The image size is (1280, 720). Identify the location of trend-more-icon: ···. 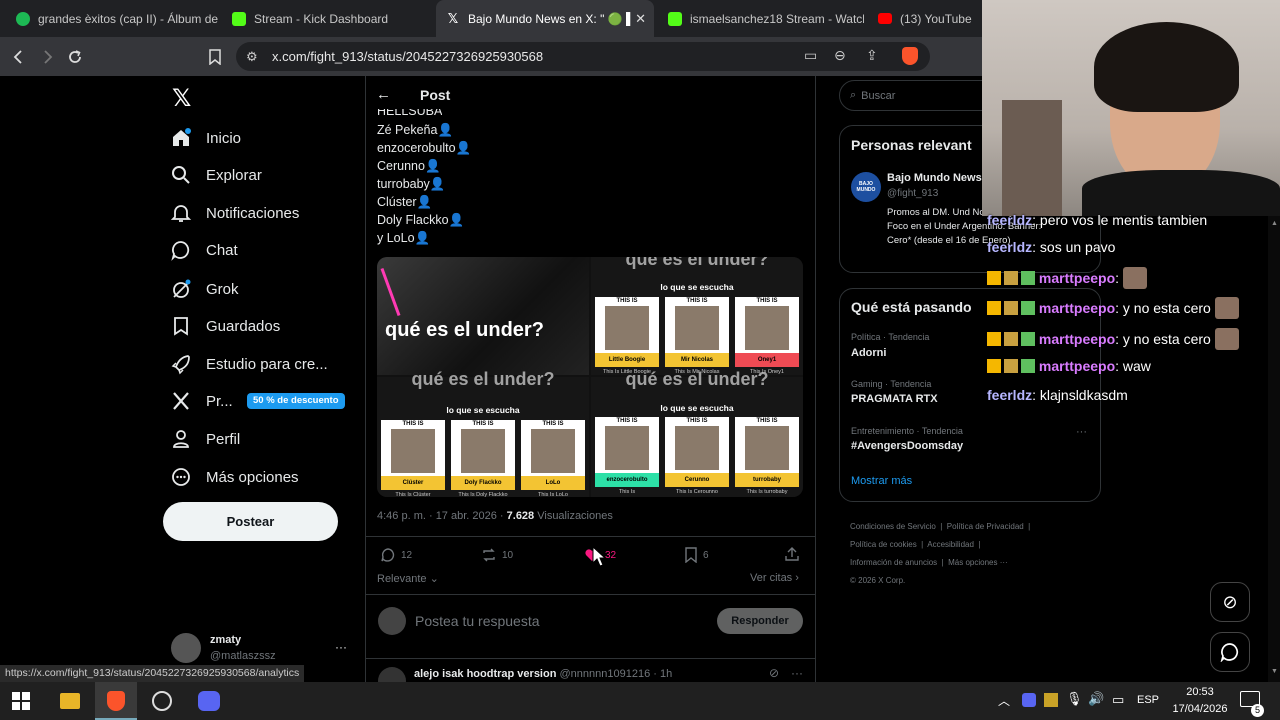
(1081, 432).